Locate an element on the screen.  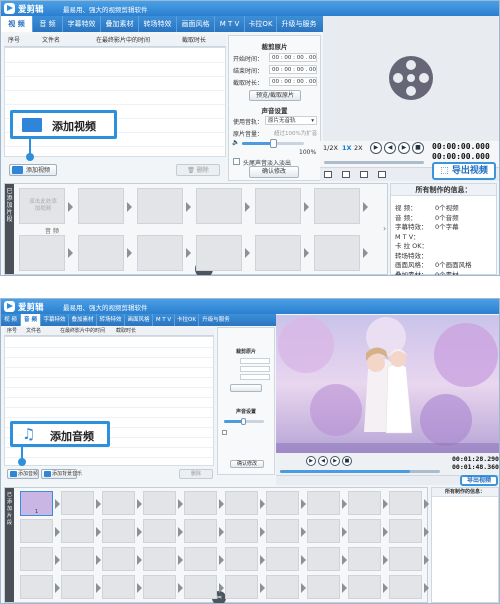
end-time-input is located at coordinates (255, 369).